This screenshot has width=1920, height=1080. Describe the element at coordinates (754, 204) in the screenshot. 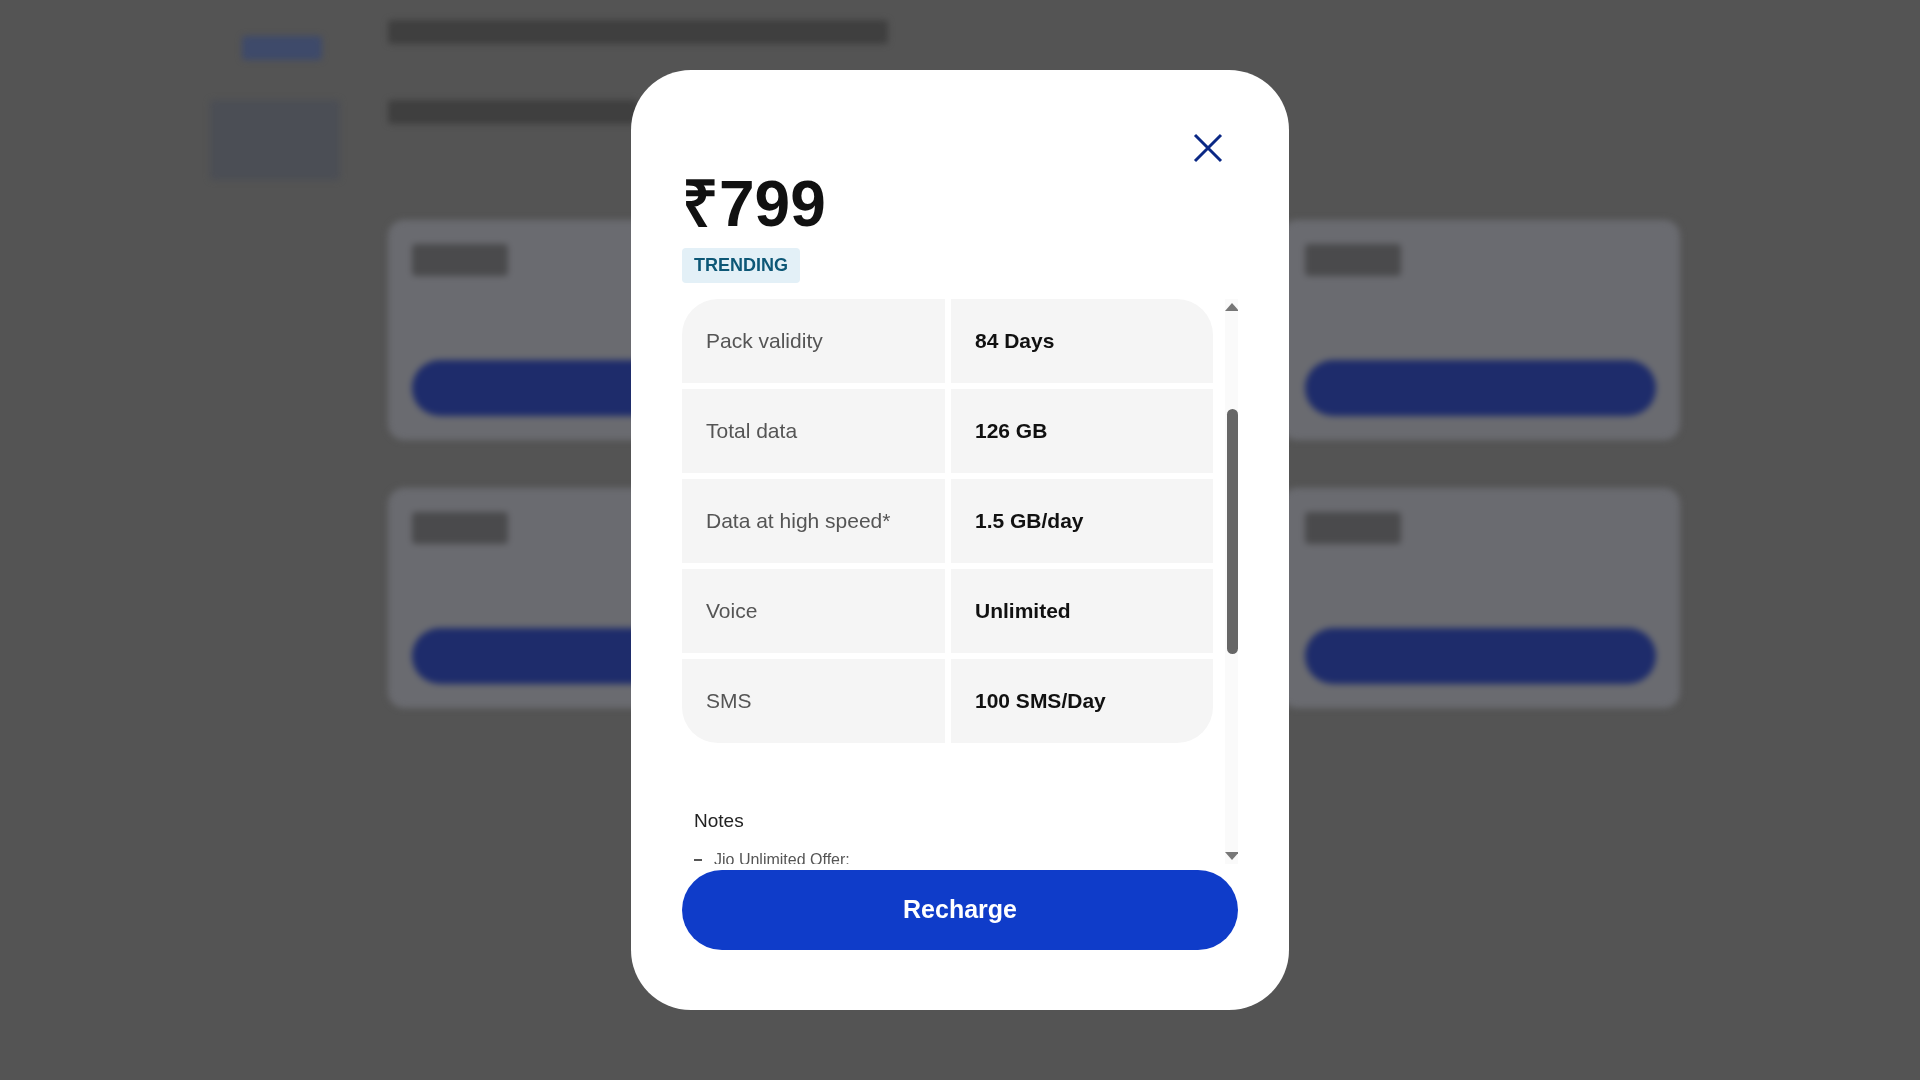

I see `plan-price: ₹799` at that location.